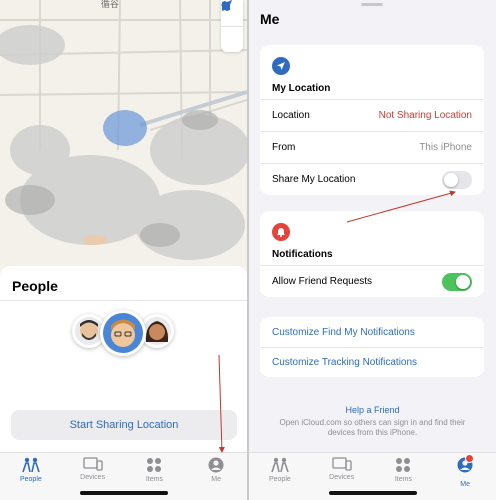 This screenshot has height=500, width=496. What do you see at coordinates (372, 115) in the screenshot?
I see `location-row: Location Not Sharing Location` at bounding box center [372, 115].